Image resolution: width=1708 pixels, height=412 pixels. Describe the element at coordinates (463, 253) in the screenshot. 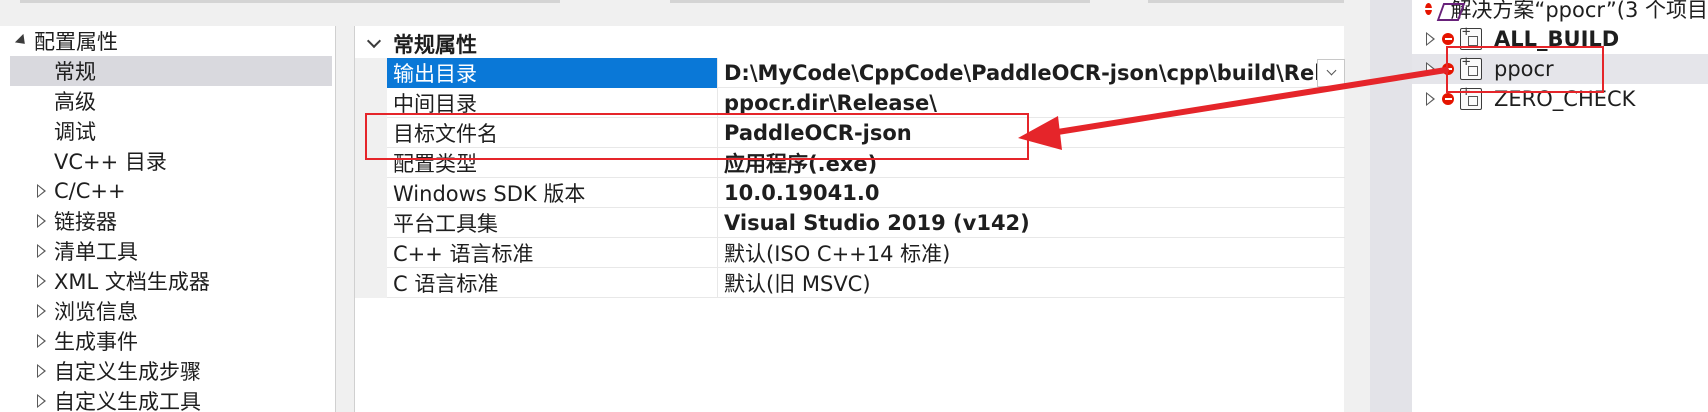

I see `property-name: C++ 语言标准` at that location.